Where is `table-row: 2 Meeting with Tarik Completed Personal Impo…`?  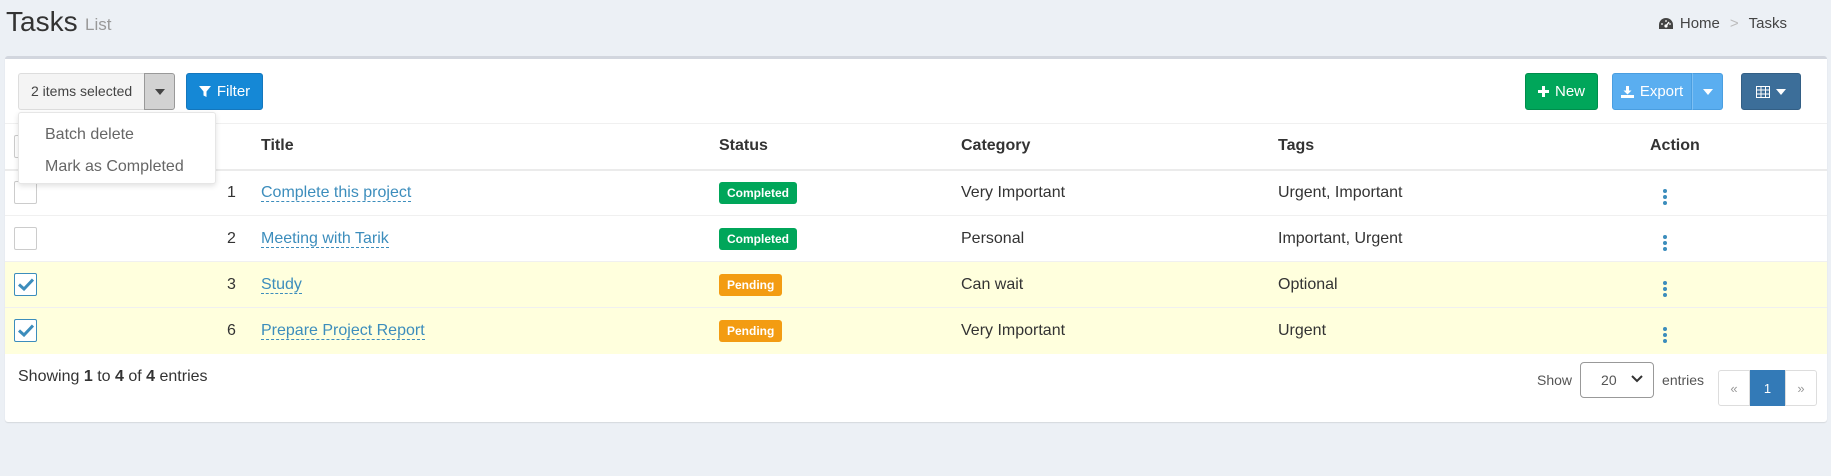 table-row: 2 Meeting with Tarik Completed Personal Impo… is located at coordinates (916, 238).